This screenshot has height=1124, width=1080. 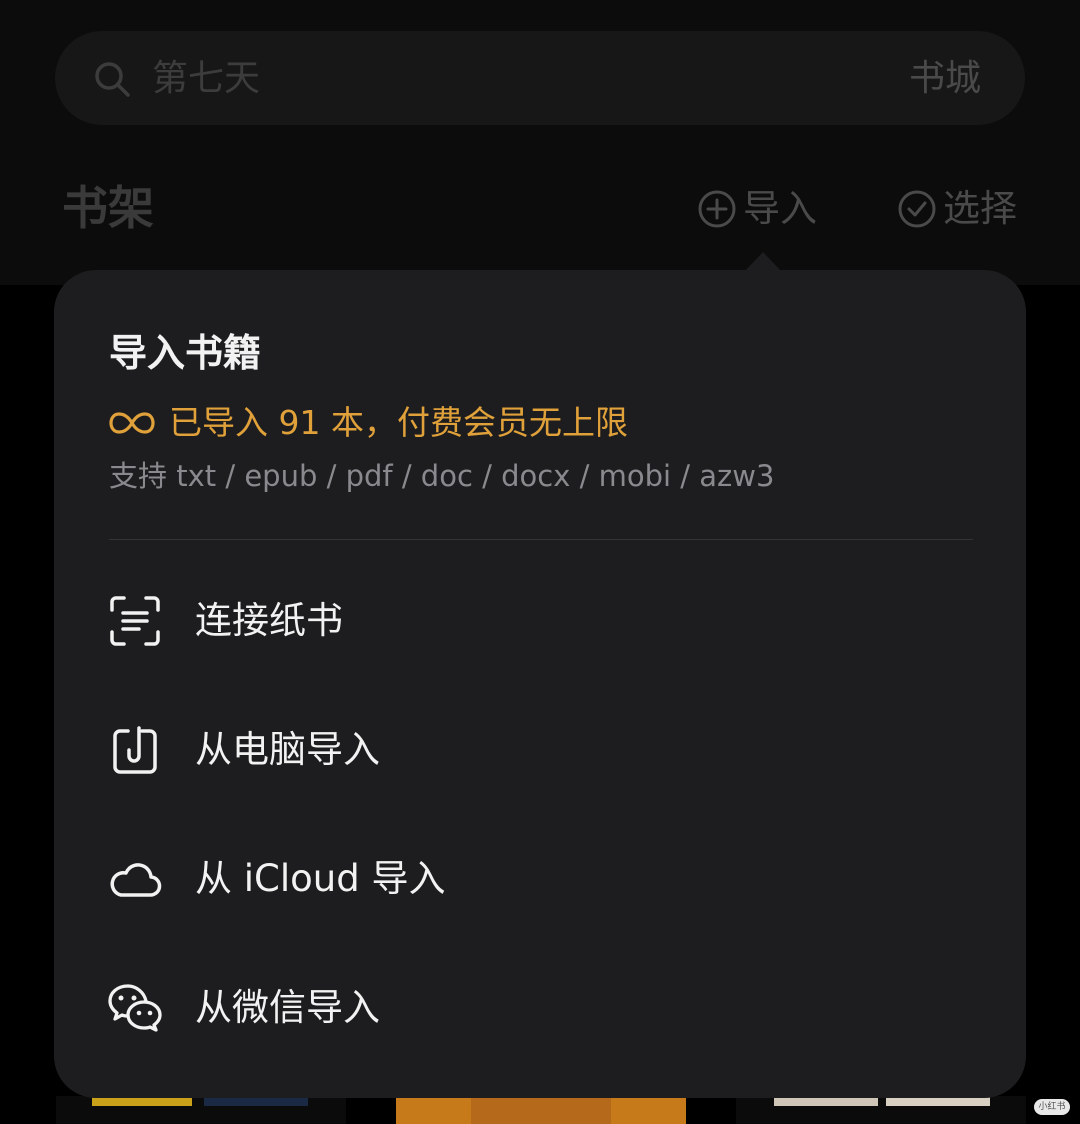 What do you see at coordinates (269, 620) in the screenshot?
I see `menu-item-label: 连接纸书` at bounding box center [269, 620].